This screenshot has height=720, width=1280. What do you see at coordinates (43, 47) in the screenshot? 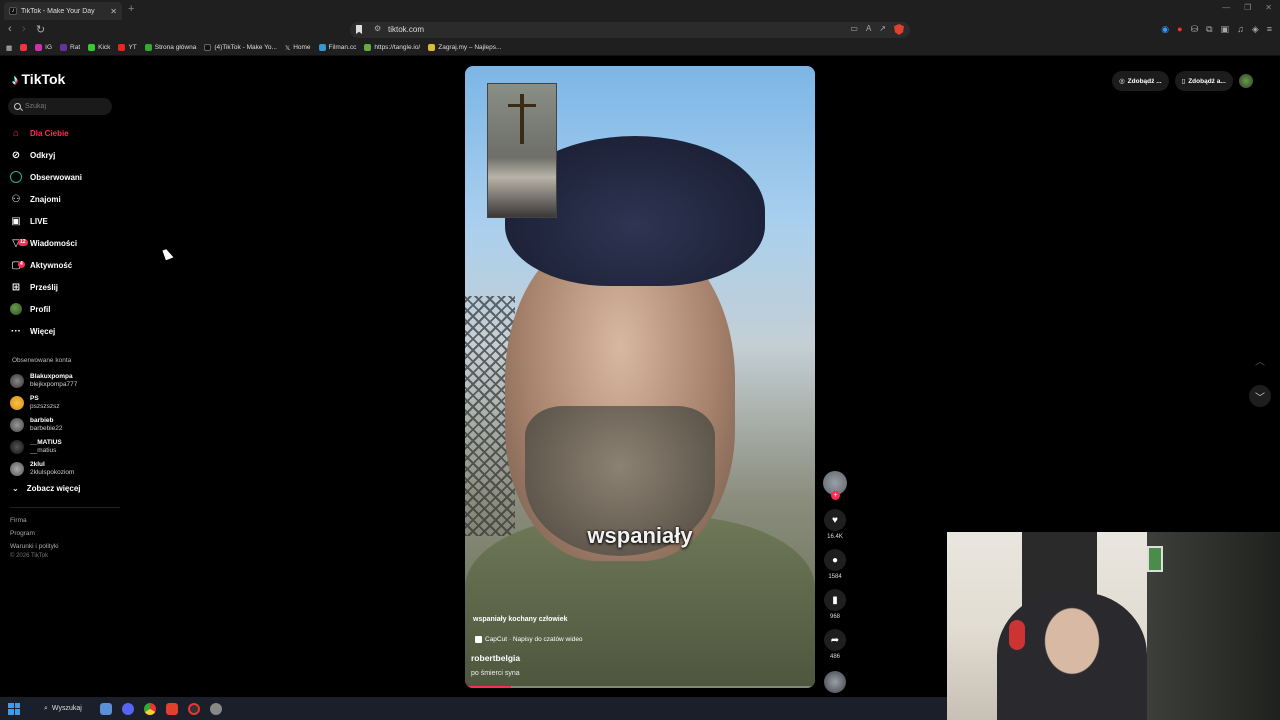
I see `bookmark-item: IG` at bounding box center [43, 47].